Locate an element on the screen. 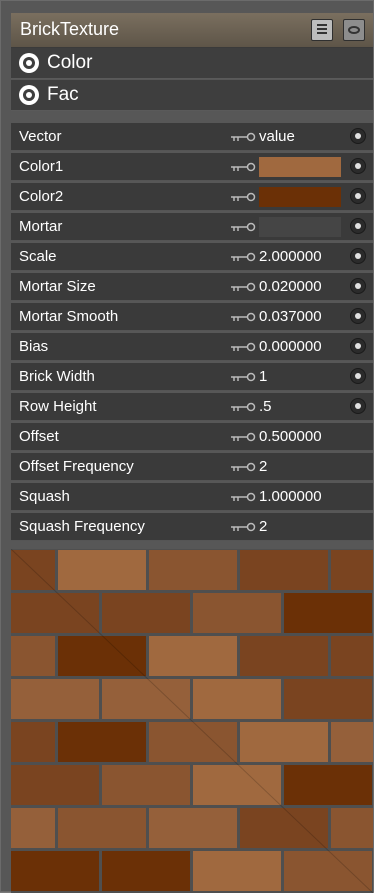 The image size is (374, 893). output-label: Color is located at coordinates (70, 62).